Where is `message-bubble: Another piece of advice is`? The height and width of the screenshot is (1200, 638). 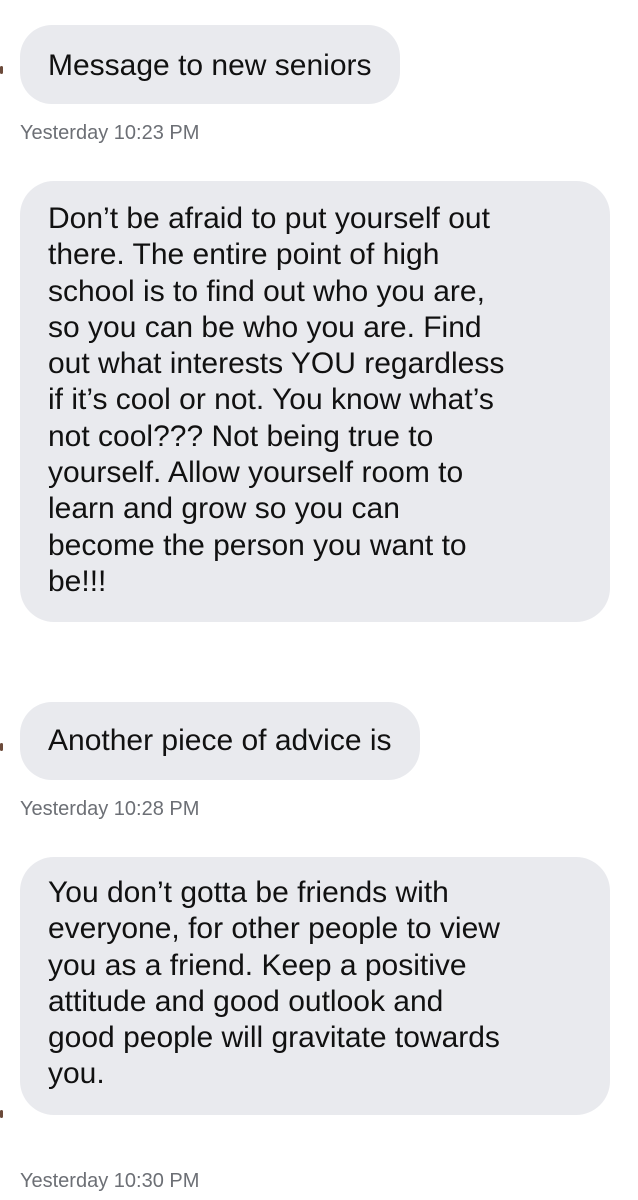
message-bubble: Another piece of advice is is located at coordinates (220, 741).